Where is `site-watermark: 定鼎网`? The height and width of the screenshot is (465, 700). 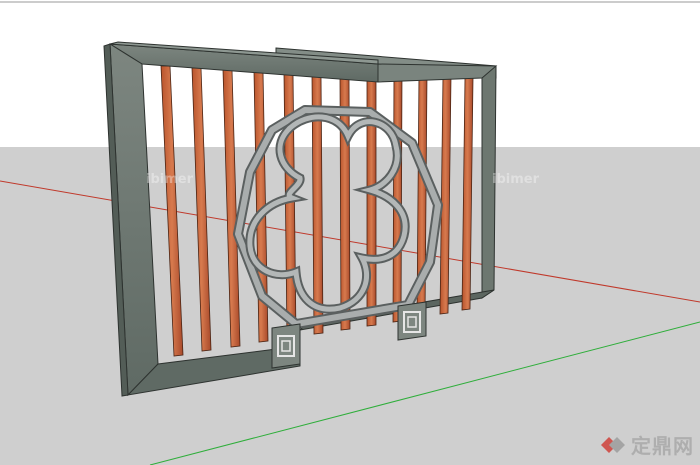 site-watermark: 定鼎网 is located at coordinates (646, 444).